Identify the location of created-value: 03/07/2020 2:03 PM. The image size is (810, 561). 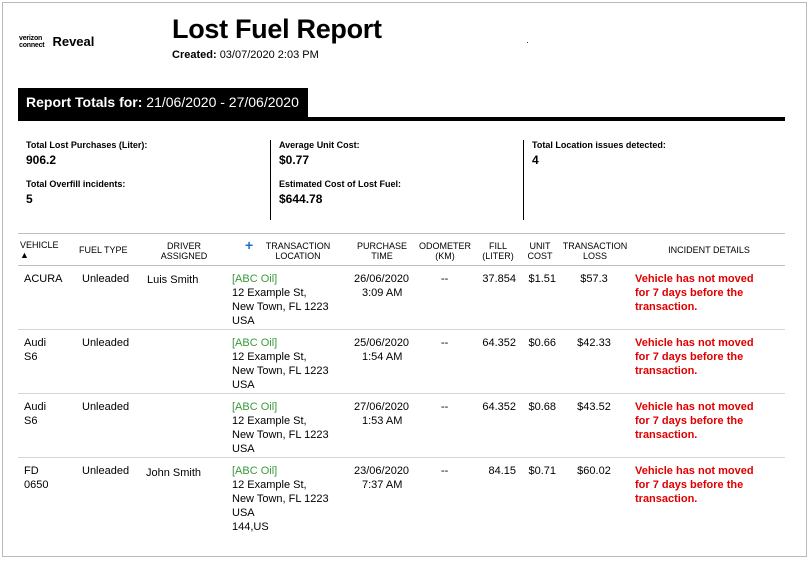
(269, 55).